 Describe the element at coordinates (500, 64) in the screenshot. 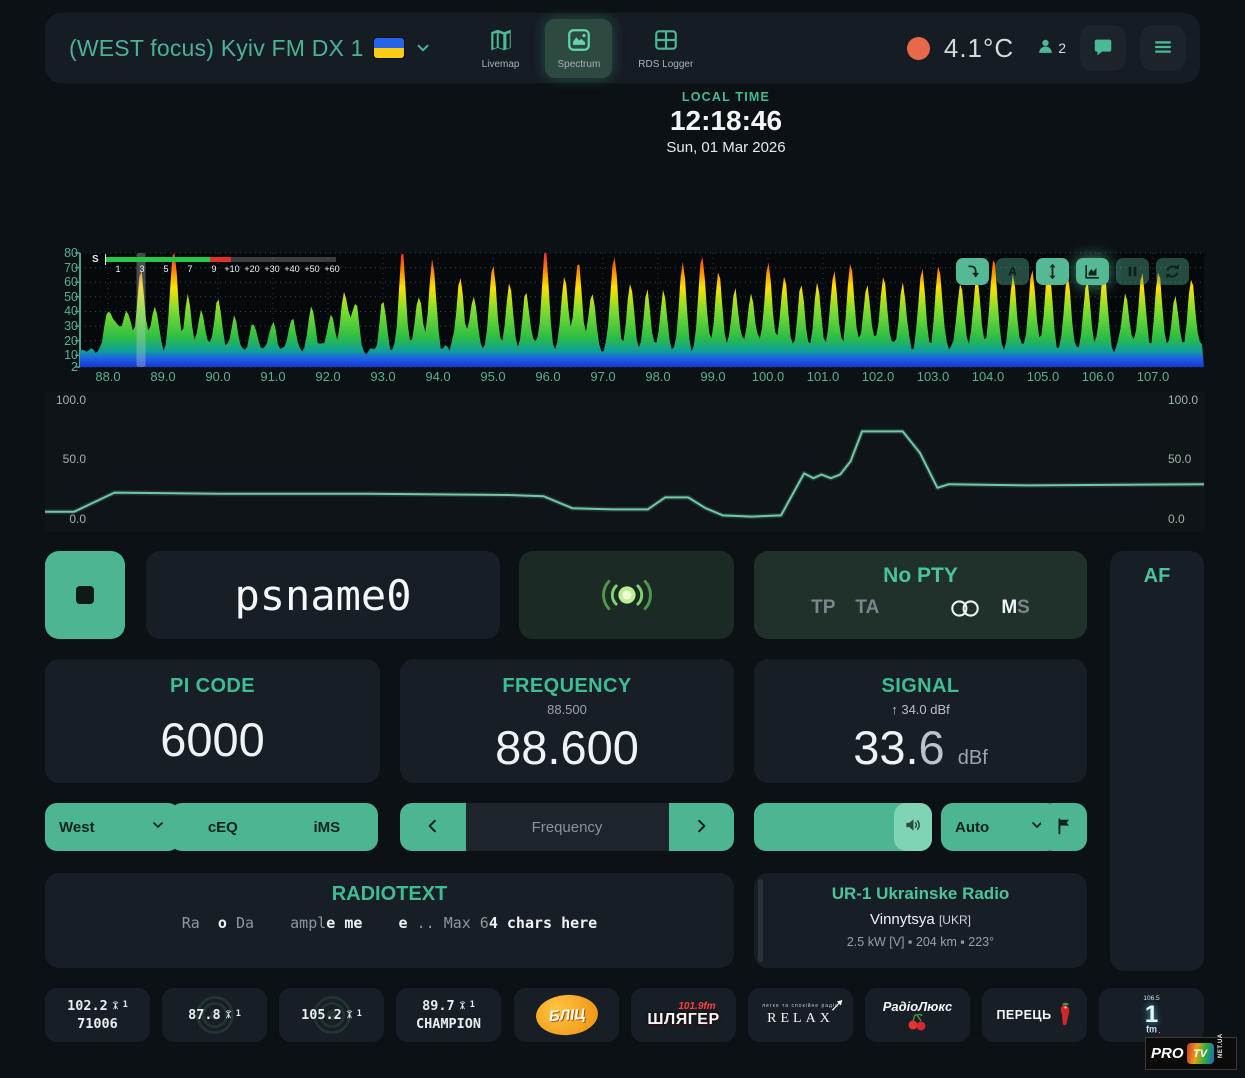

I see `nav-livemap-label: Livemap` at that location.